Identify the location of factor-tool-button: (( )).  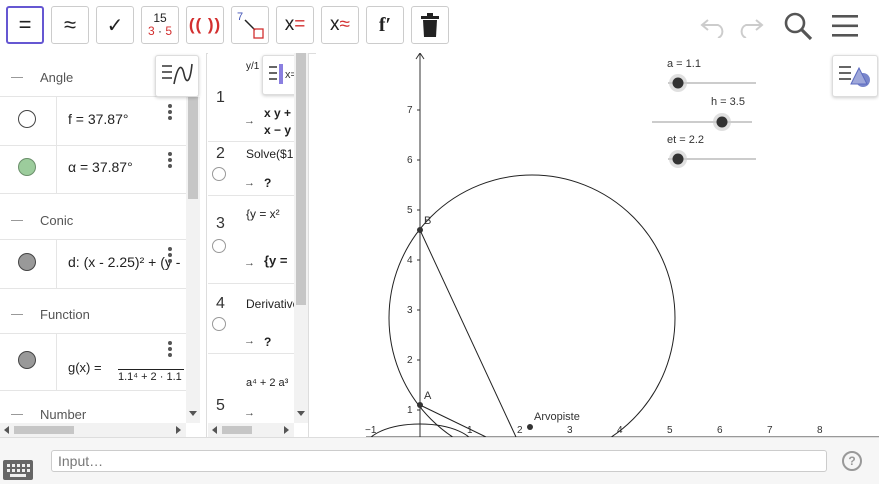
(205, 25).